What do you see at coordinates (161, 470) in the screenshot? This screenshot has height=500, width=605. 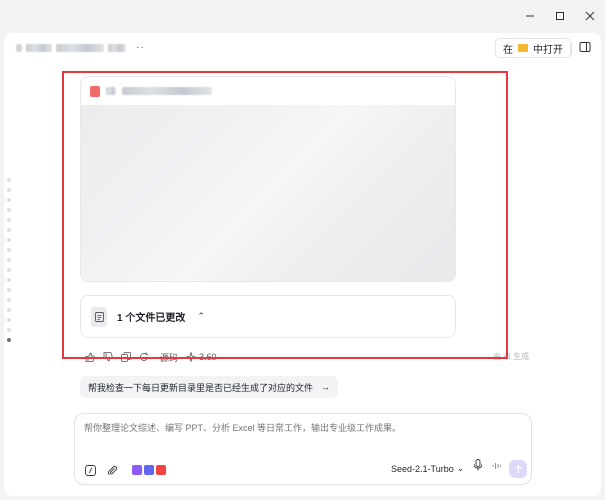 I see `doc-plugin-icon` at bounding box center [161, 470].